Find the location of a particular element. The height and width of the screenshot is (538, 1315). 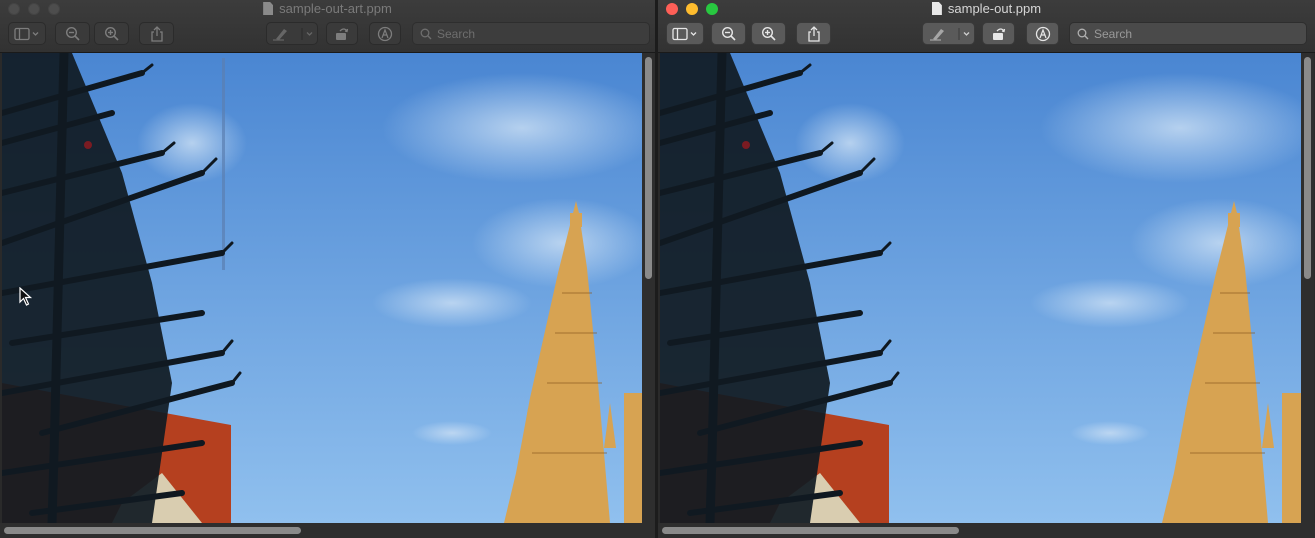

window-title: sample-out-art.ppm is located at coordinates (327, 9).